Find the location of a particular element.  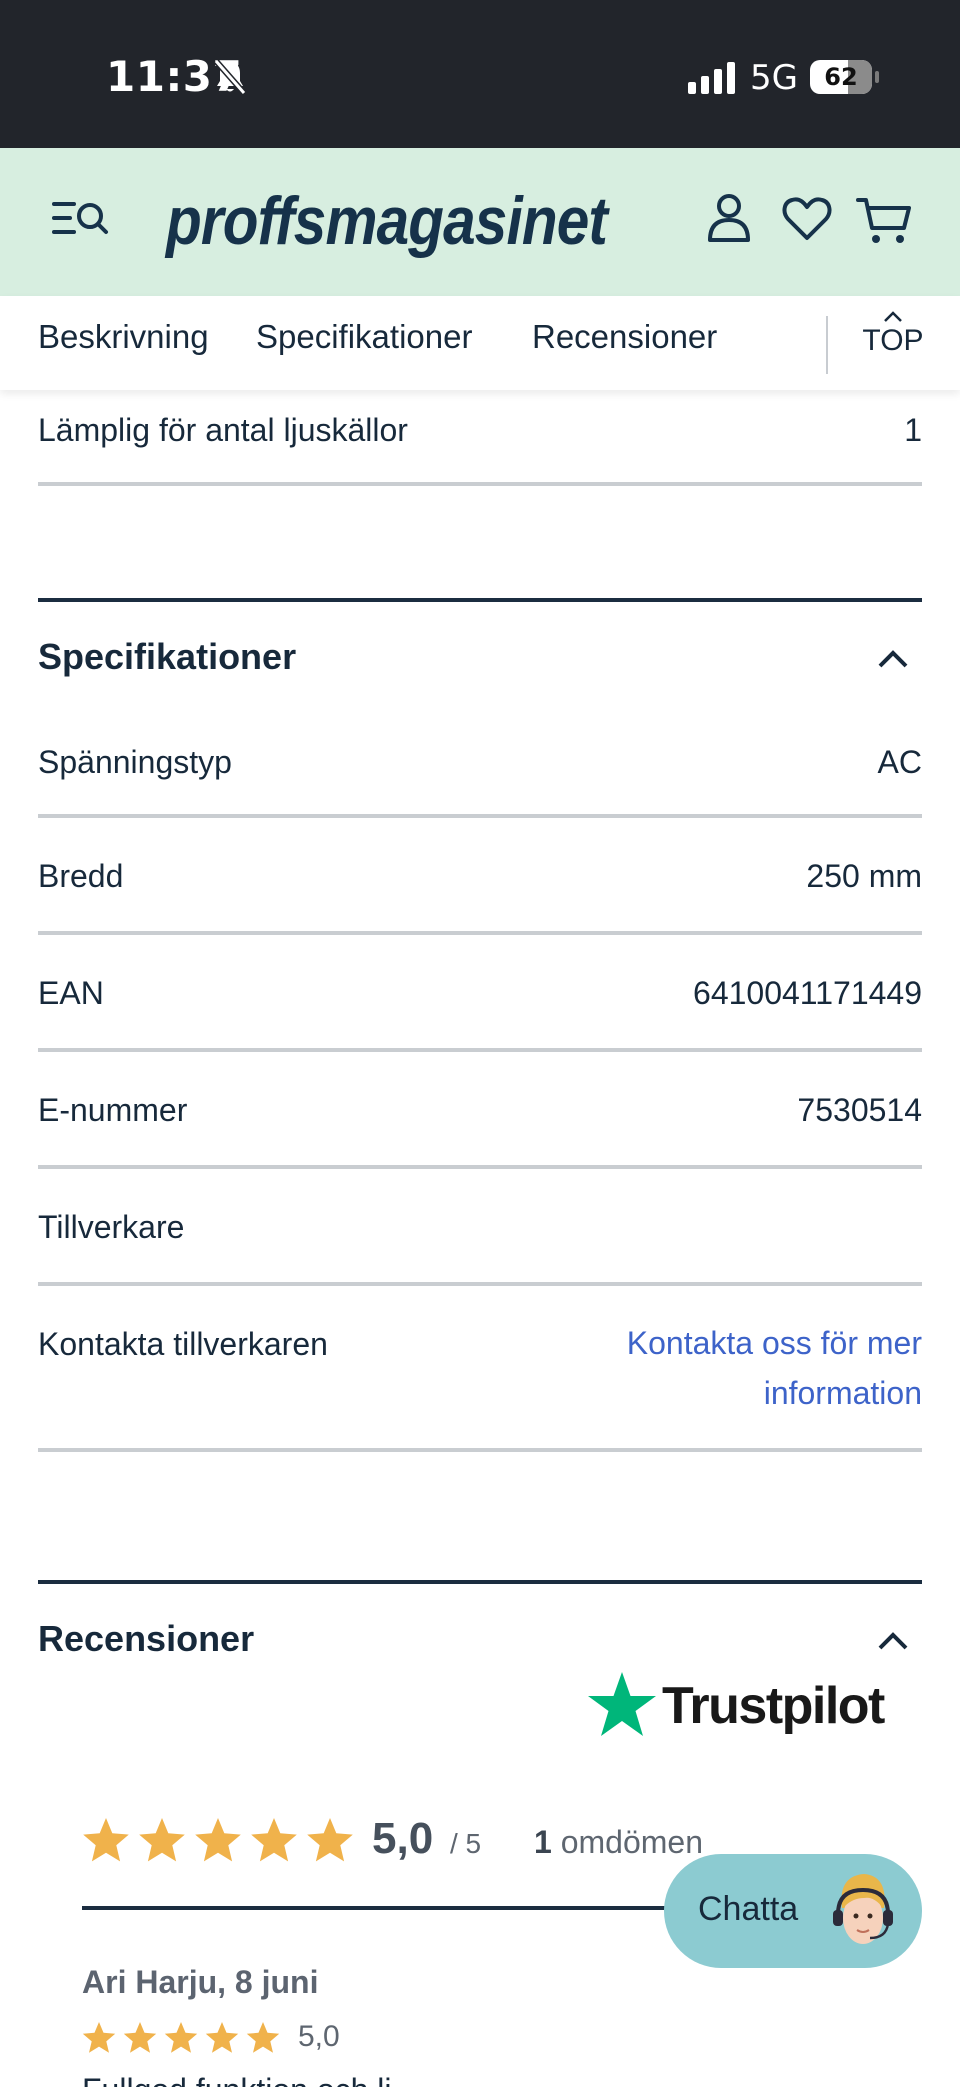

spec-row: EAN 6410041171449 is located at coordinates (480, 993).